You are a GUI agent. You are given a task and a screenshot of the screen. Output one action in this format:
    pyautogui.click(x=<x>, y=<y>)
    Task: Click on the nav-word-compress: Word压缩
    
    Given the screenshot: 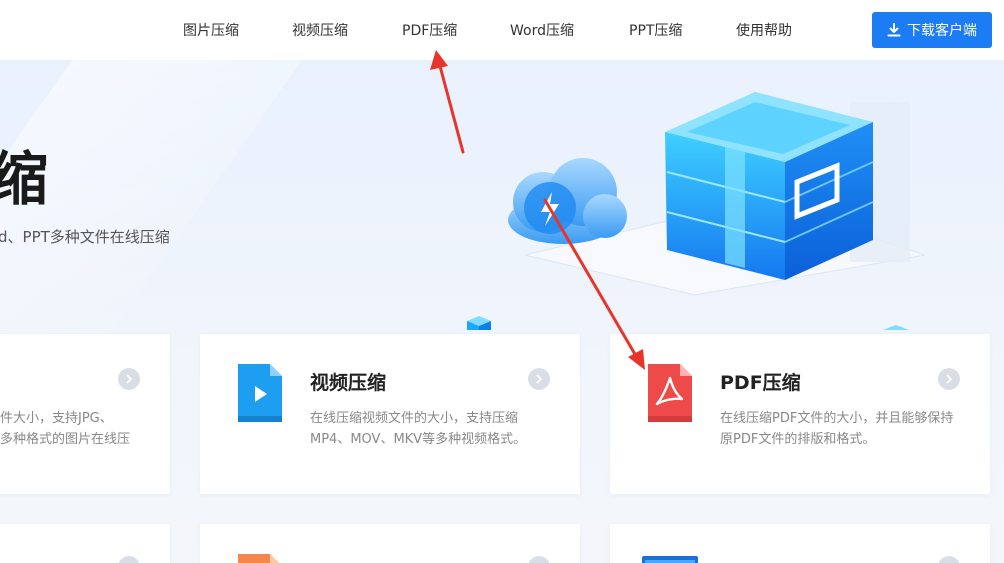 What is the action you would take?
    pyautogui.click(x=542, y=31)
    